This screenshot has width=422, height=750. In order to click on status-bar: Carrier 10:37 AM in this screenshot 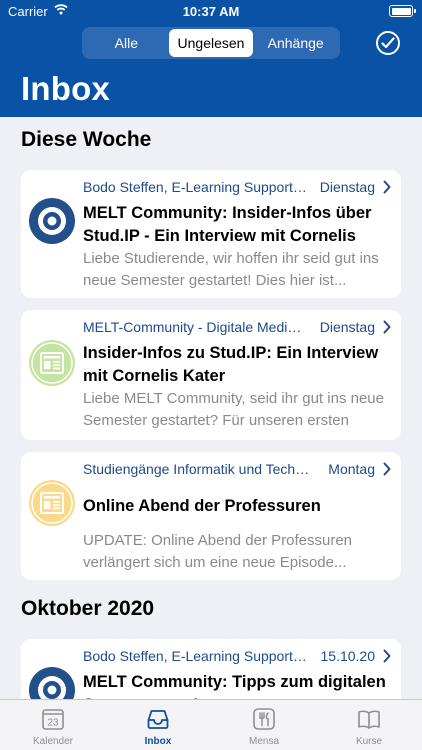, I will do `click(211, 11)`.